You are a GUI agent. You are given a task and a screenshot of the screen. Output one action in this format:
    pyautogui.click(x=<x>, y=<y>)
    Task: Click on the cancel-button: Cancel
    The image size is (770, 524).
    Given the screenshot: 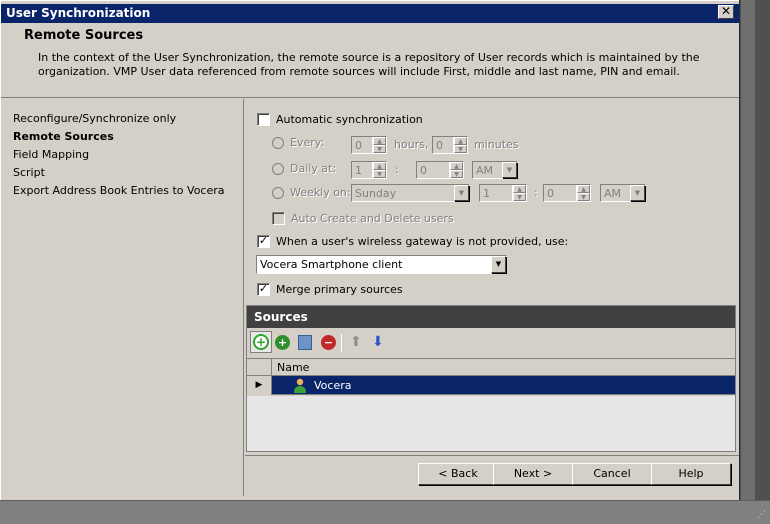 What is the action you would take?
    pyautogui.click(x=612, y=474)
    